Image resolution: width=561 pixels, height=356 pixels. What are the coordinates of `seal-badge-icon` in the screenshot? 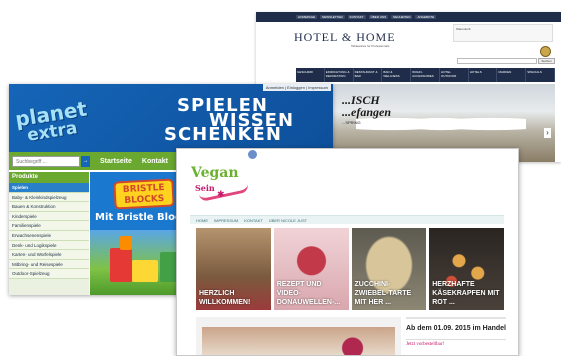 It's located at (545, 51).